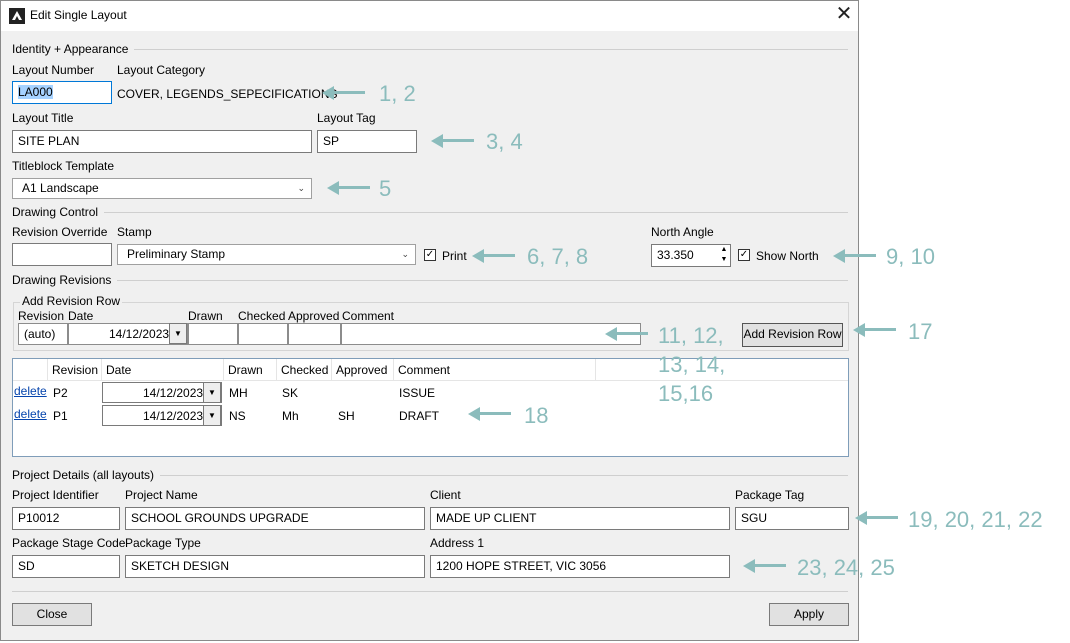 Image resolution: width=1070 pixels, height=643 pixels. I want to click on drawing-control-group: Drawing Control, so click(430, 212).